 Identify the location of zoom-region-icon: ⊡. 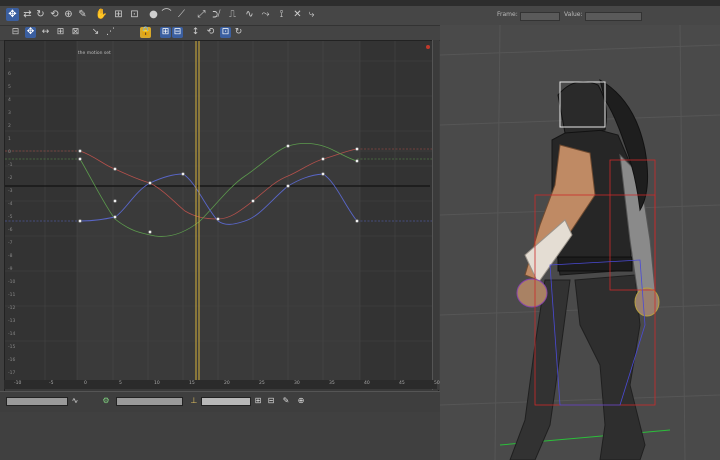
(134, 14).